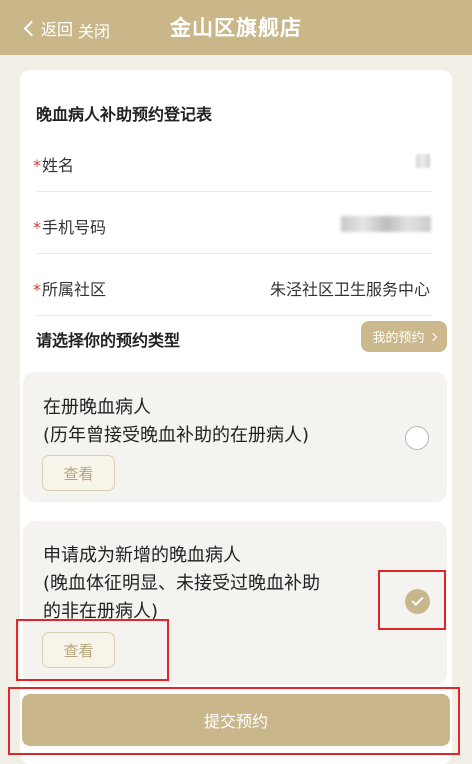 The width and height of the screenshot is (472, 764). I want to click on option-2-view-button: 查看, so click(78, 650).